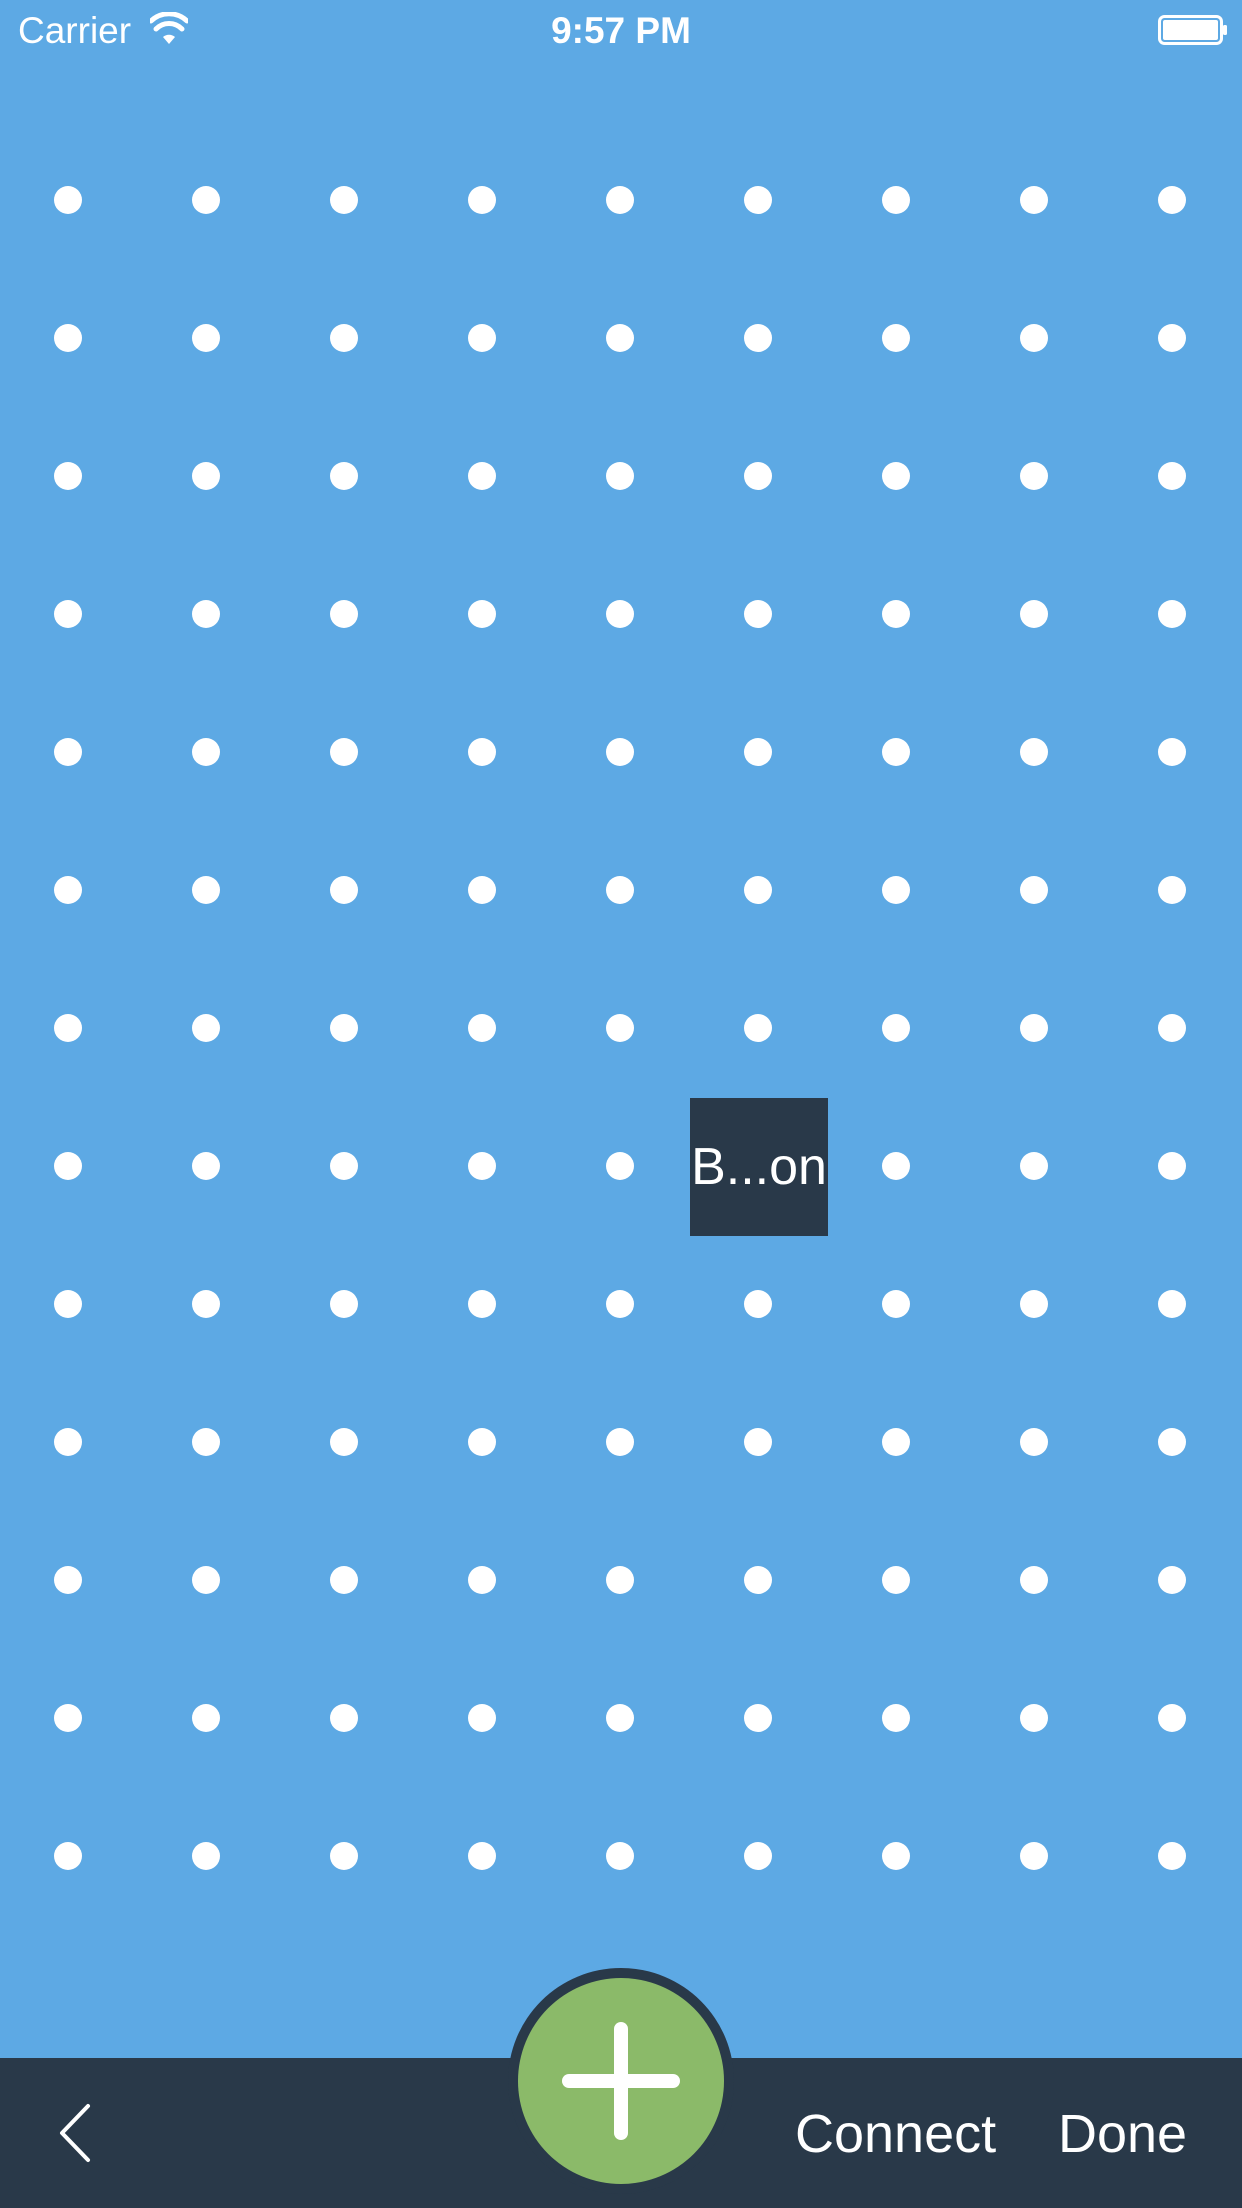  Describe the element at coordinates (895, 2134) in the screenshot. I see `connect-button: Connect` at that location.